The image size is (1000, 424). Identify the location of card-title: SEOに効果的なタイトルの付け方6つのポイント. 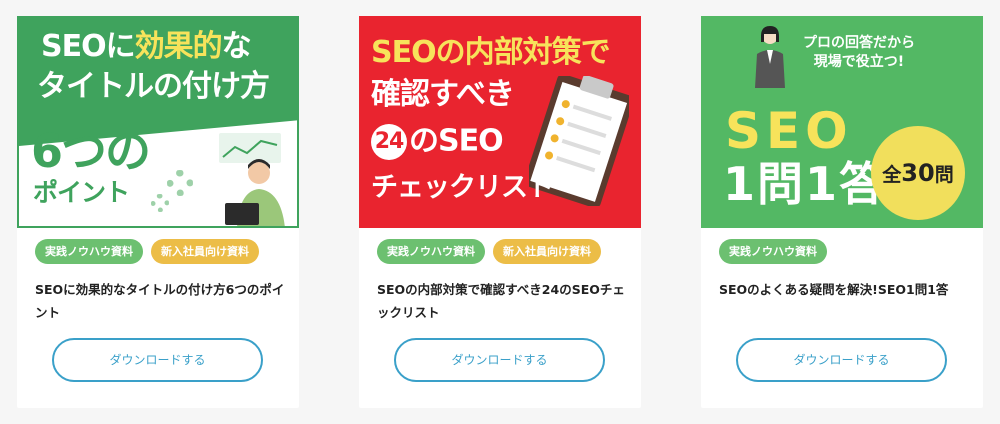
(160, 301).